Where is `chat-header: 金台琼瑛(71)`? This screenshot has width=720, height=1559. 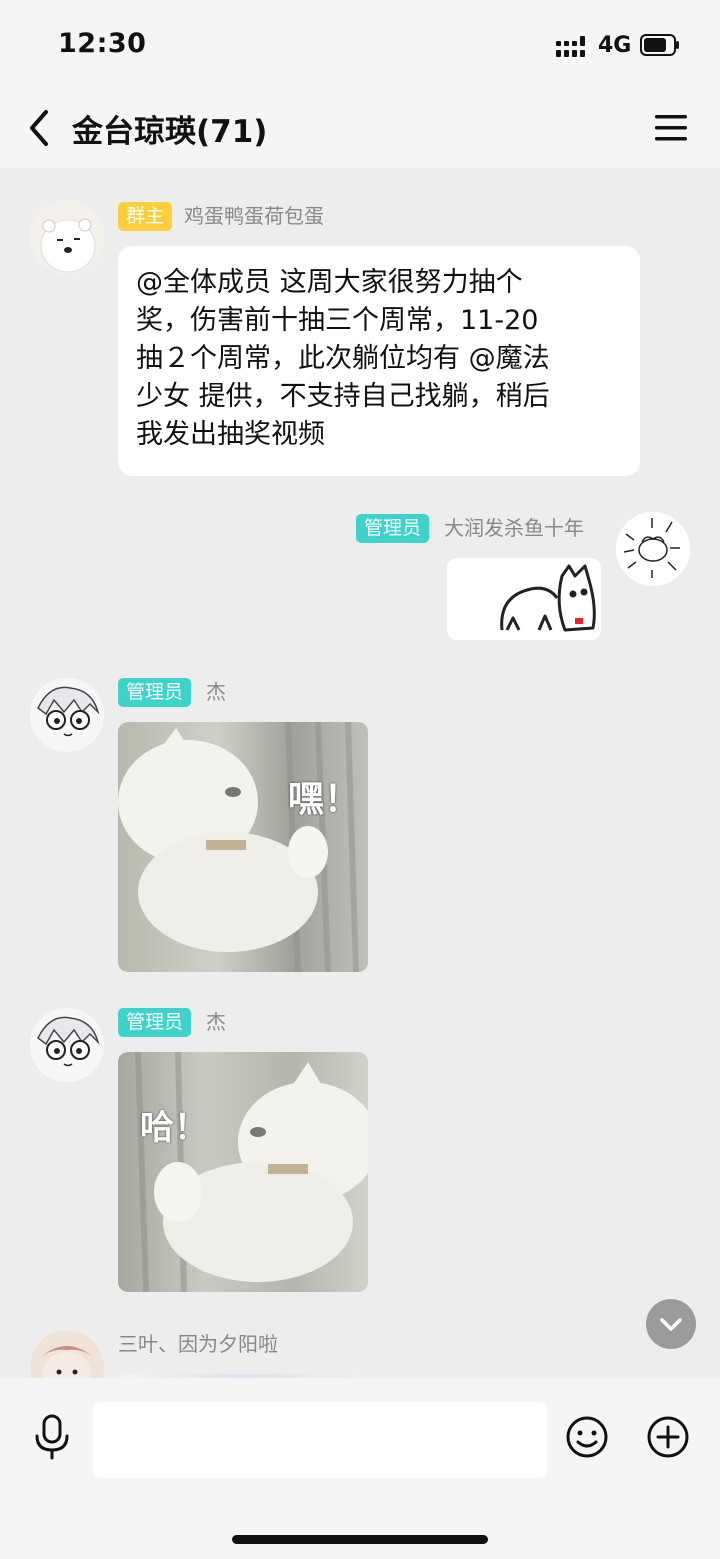
chat-header: 金台琼瑛(71) is located at coordinates (360, 129).